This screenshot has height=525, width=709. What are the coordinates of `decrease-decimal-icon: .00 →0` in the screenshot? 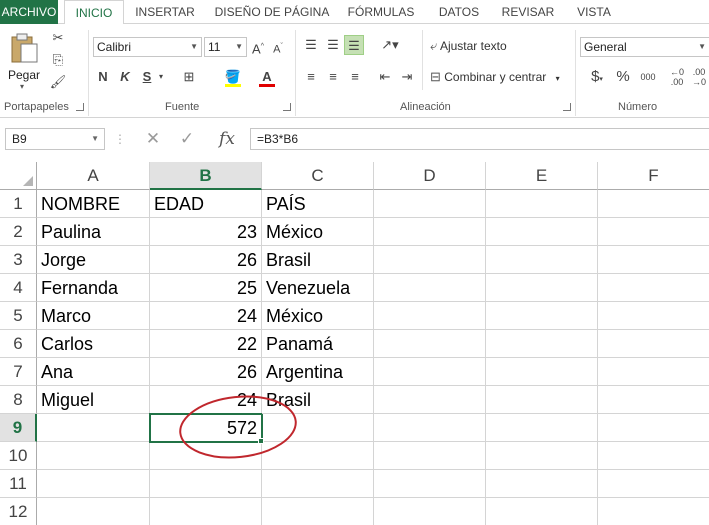 It's located at (699, 77).